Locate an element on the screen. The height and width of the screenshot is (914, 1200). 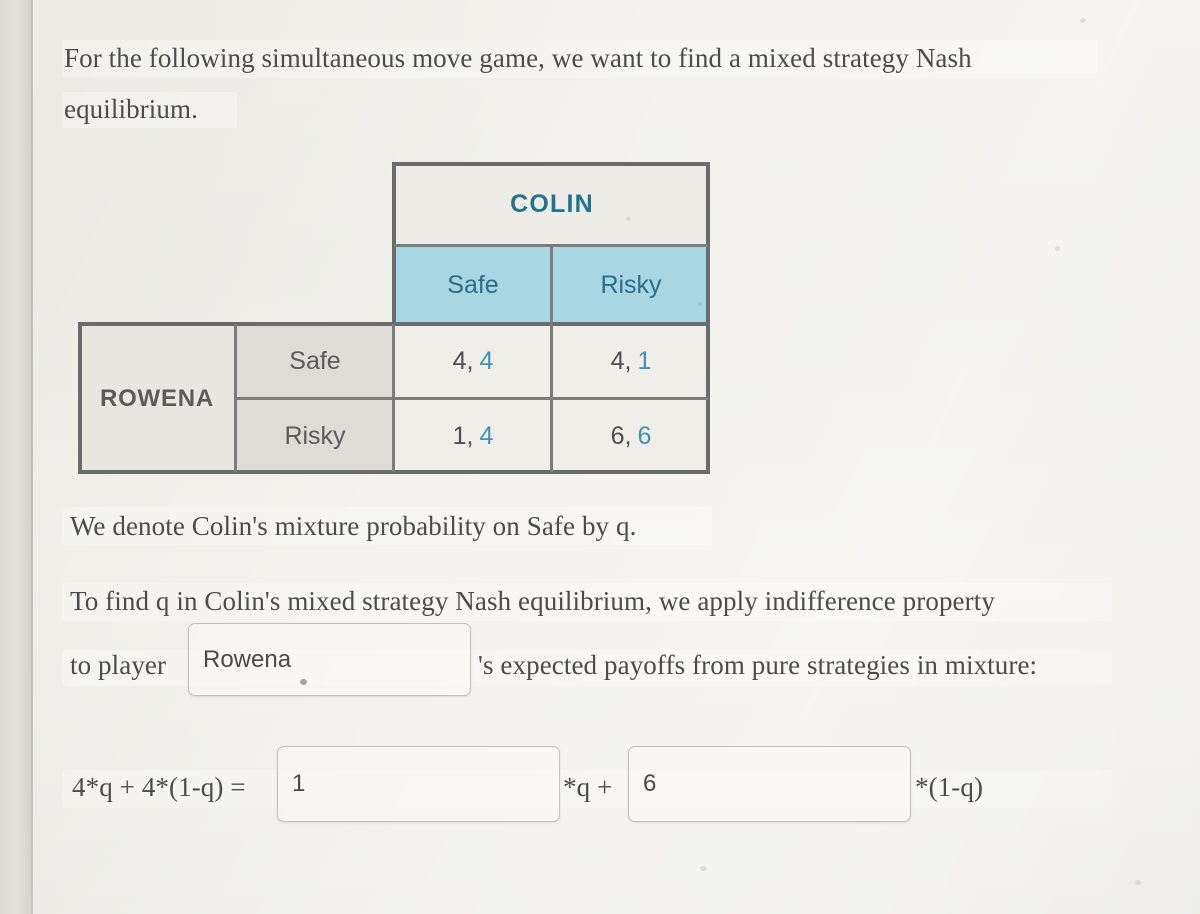
matrix-row-strategy-safe: Safe is located at coordinates (315, 361).